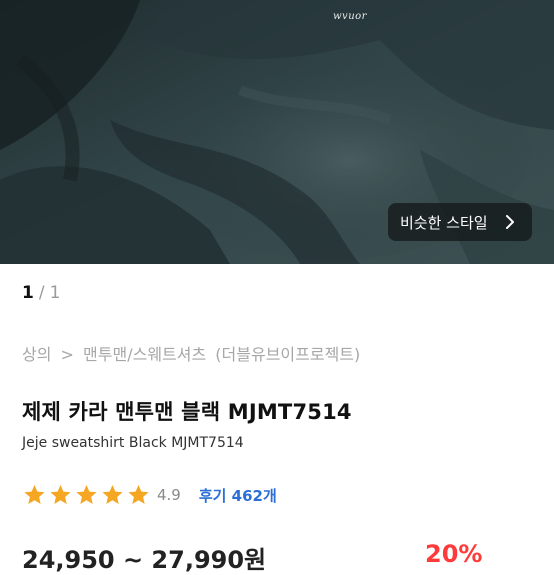 The image size is (554, 575). What do you see at coordinates (454, 554) in the screenshot?
I see `discount-rate: 20%` at bounding box center [454, 554].